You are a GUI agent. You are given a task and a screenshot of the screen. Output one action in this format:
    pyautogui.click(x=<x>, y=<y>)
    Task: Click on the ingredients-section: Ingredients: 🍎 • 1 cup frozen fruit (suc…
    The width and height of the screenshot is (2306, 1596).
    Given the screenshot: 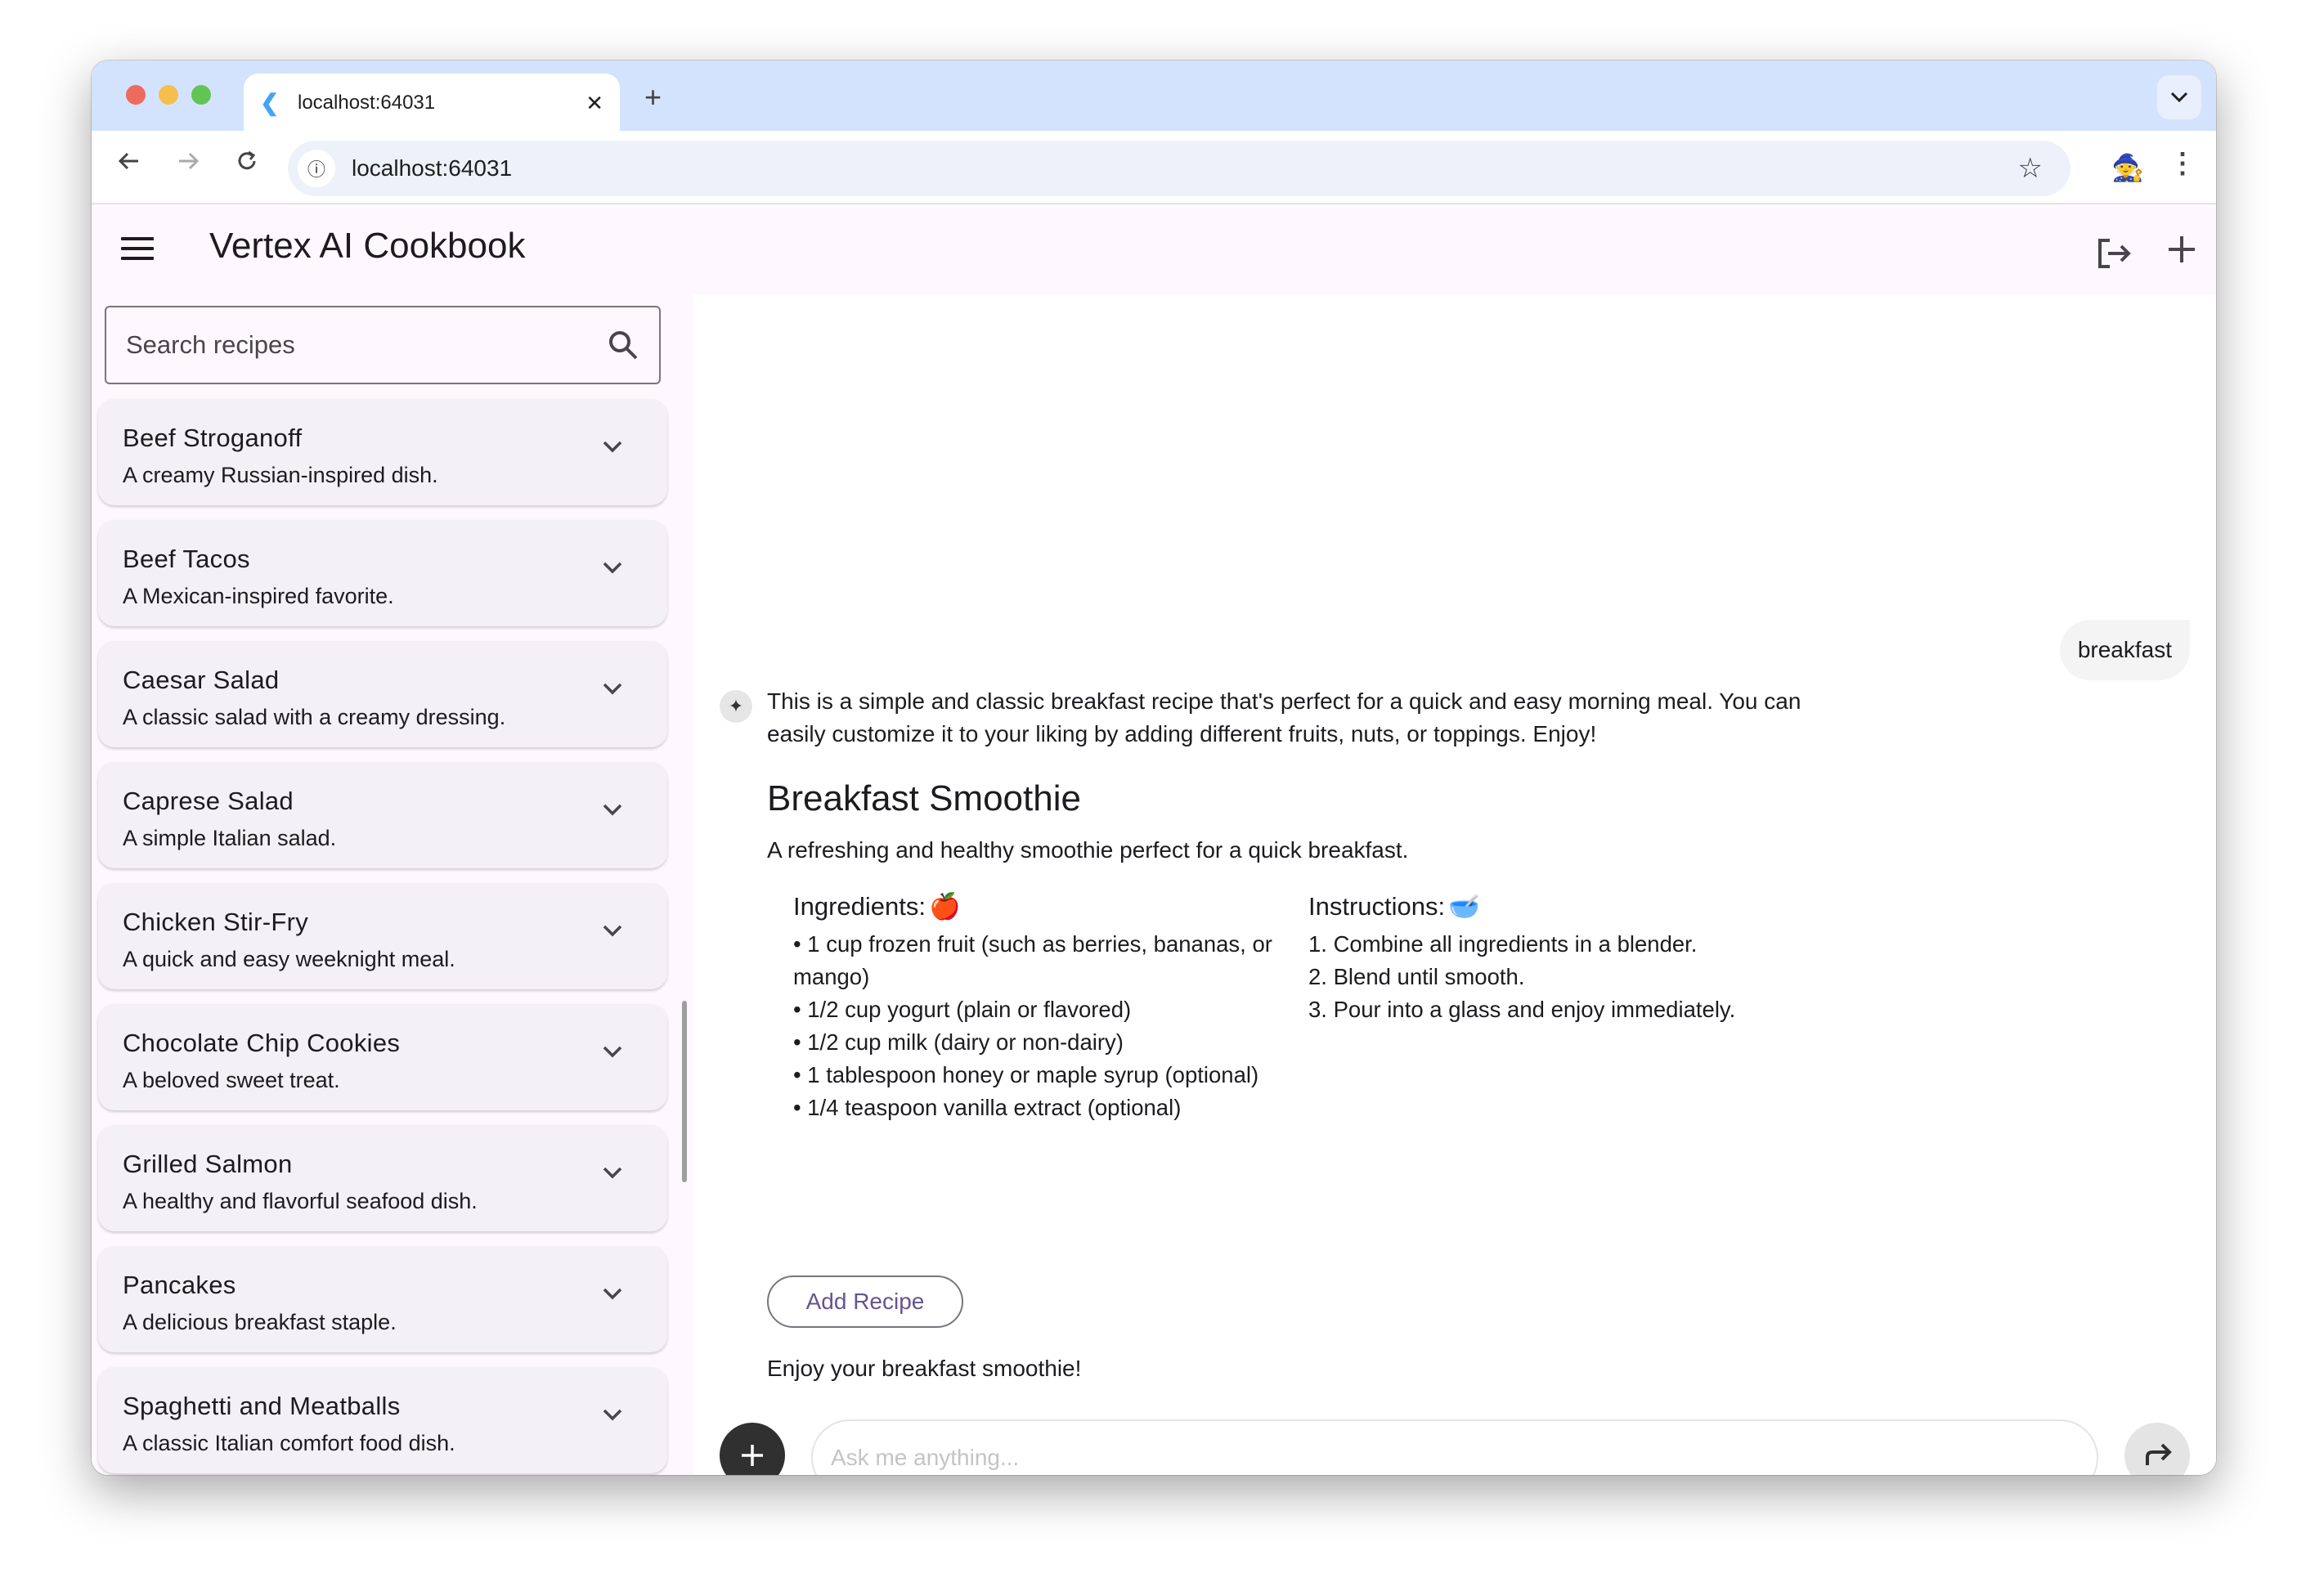 What is the action you would take?
    pyautogui.click(x=1038, y=1007)
    